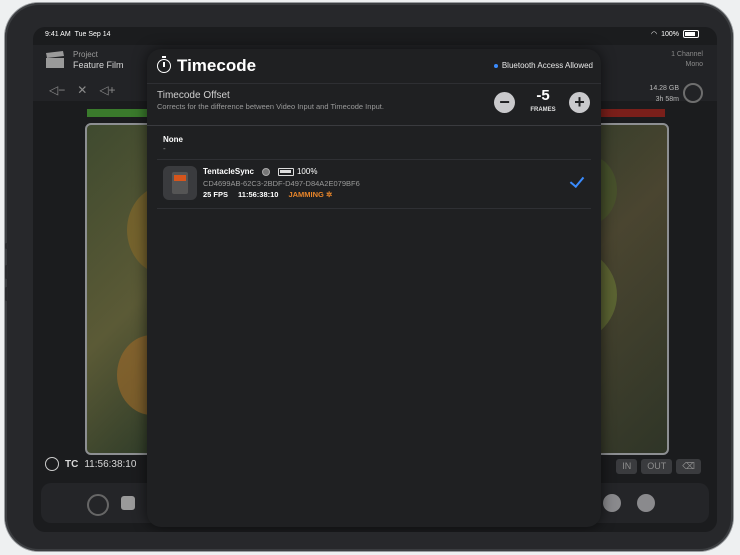  I want to click on modal-header: Timecode Bluetooth Access Allowed, so click(374, 66).